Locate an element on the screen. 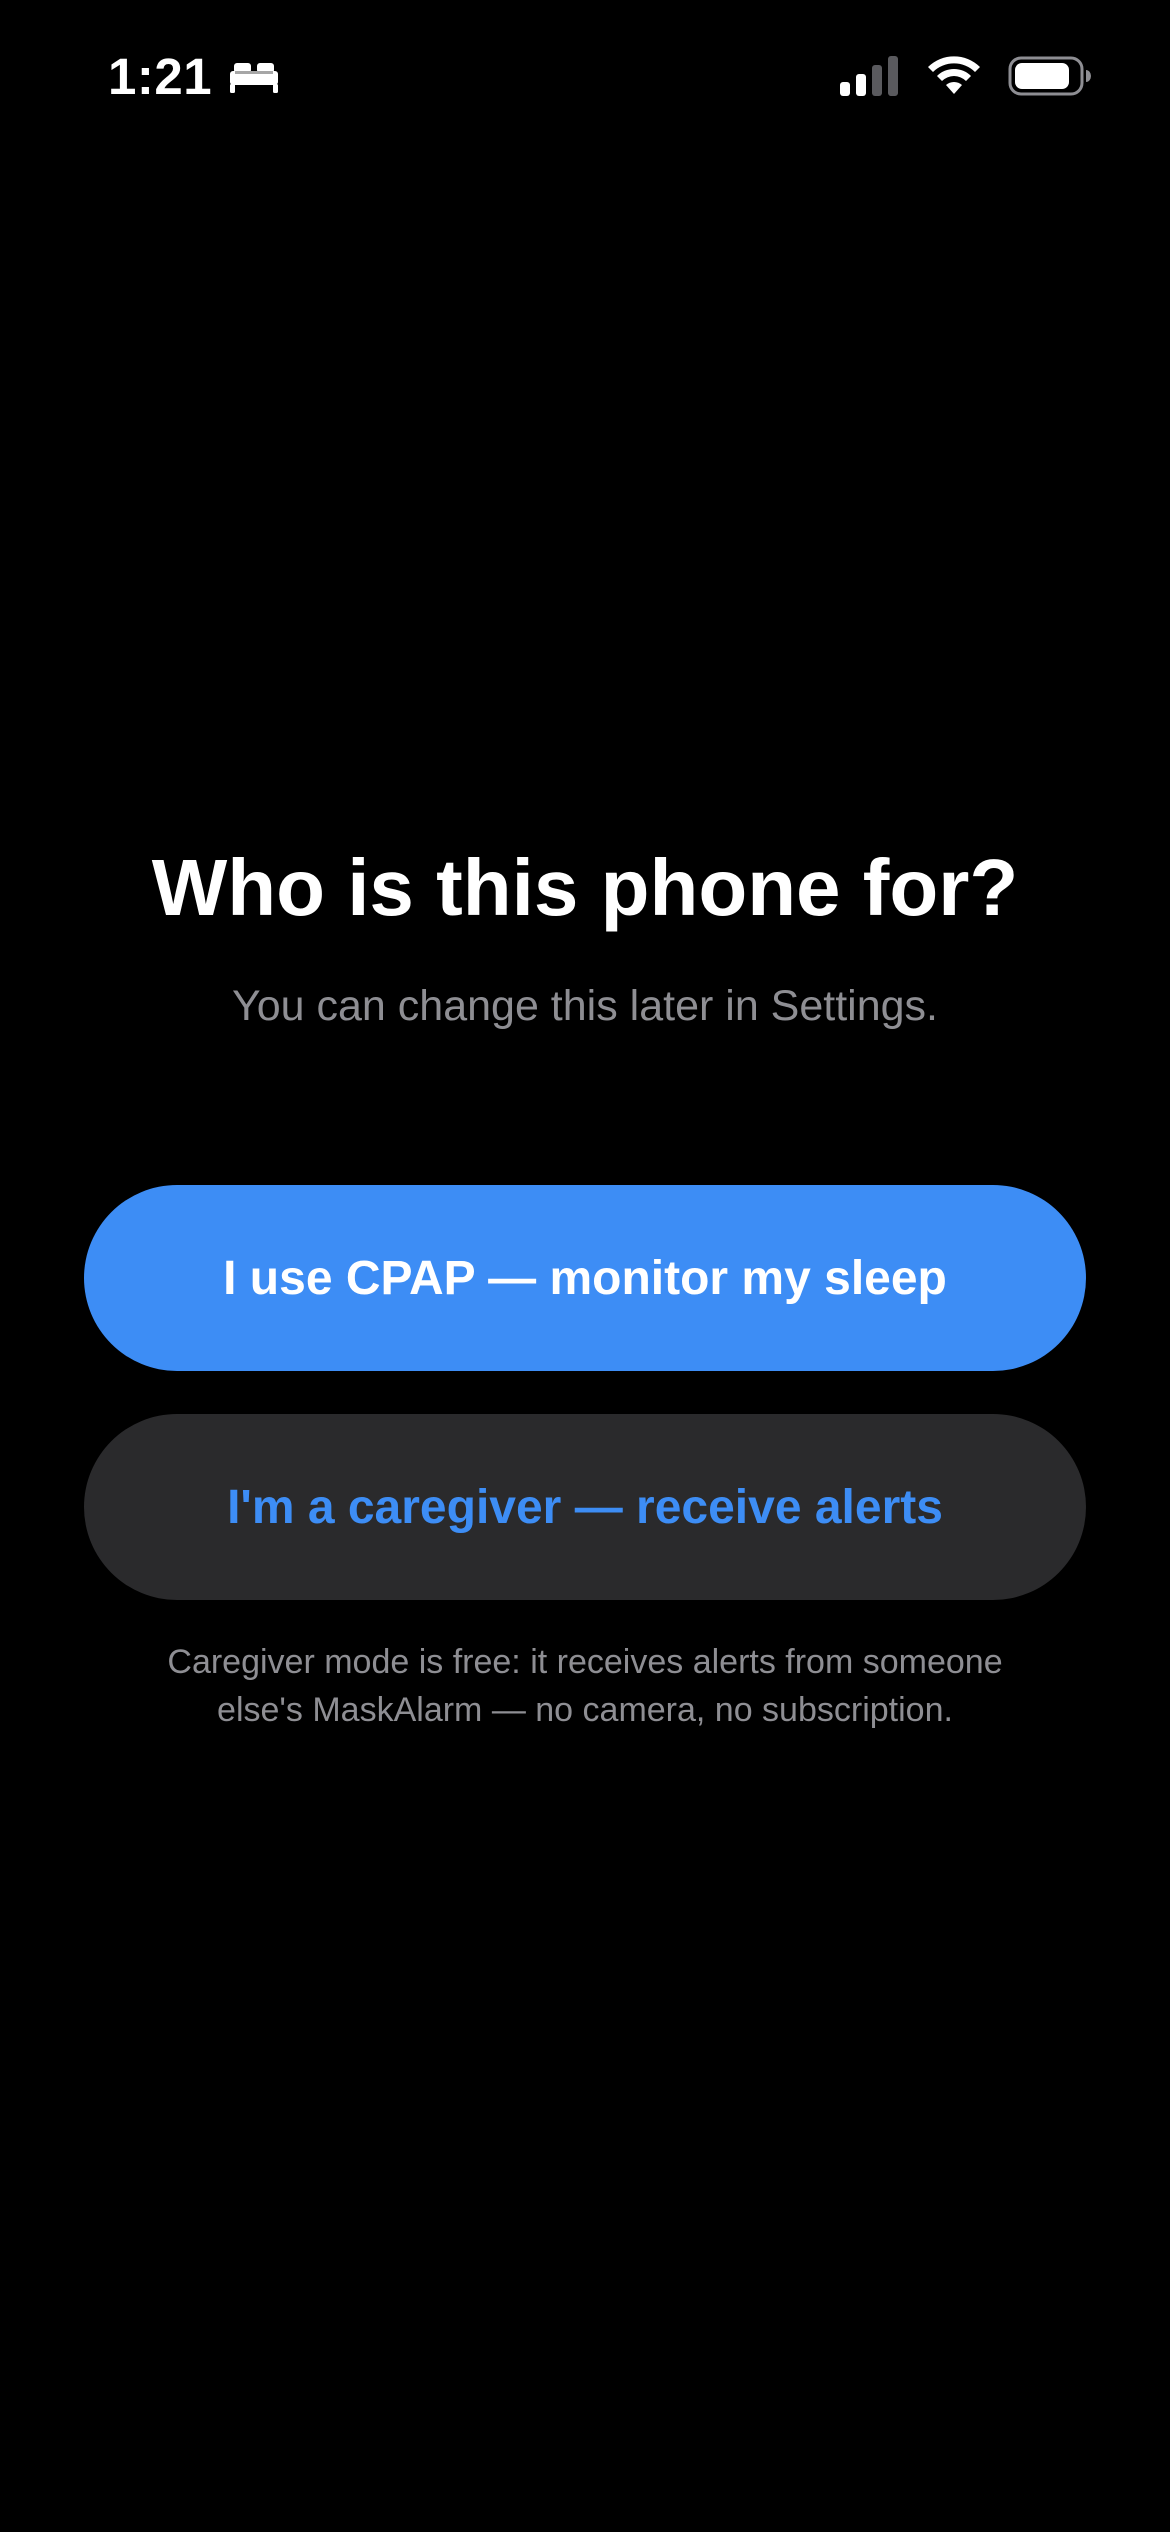 Image resolution: width=1170 pixels, height=2532 pixels. status-indicators is located at coordinates (965, 76).